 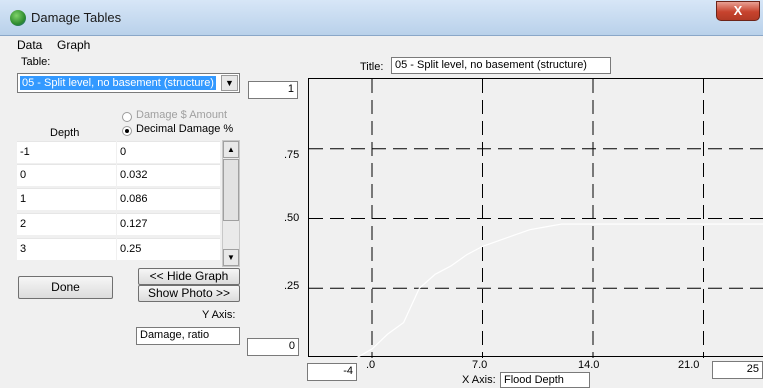 I want to click on x-axis-label: X Axis:, so click(x=479, y=380).